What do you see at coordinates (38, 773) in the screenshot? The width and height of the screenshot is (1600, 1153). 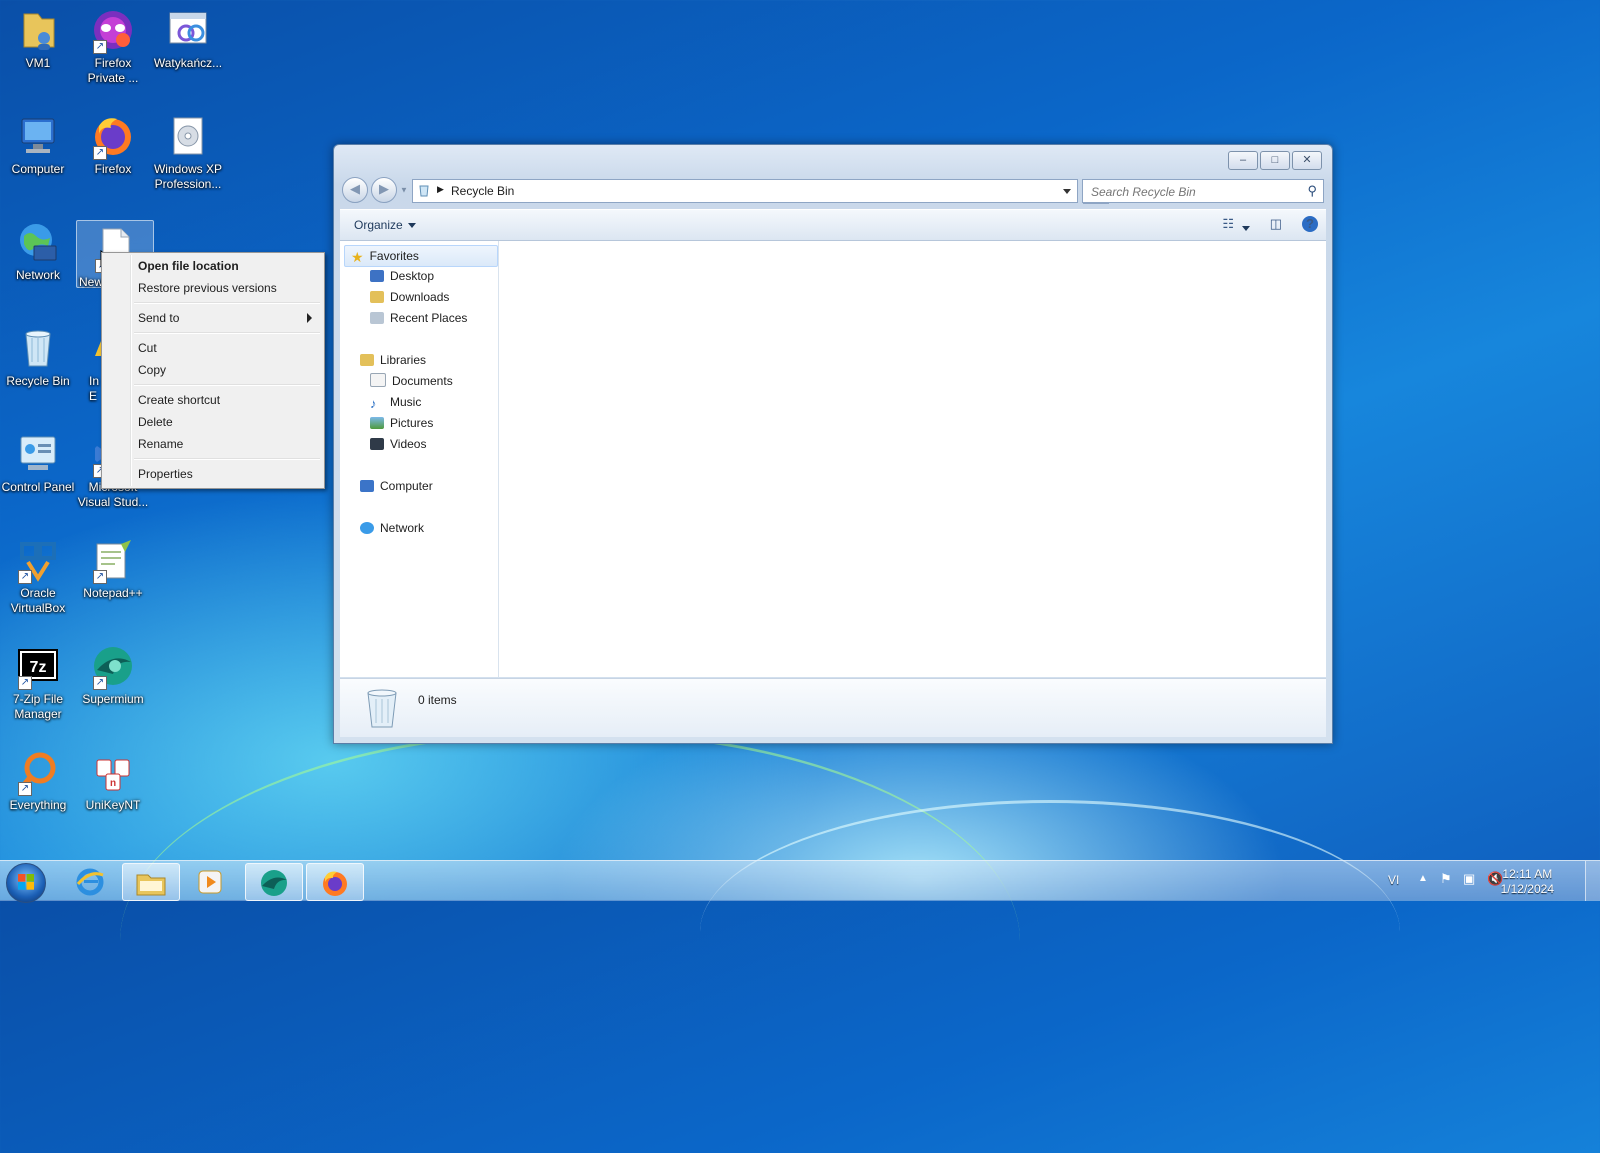 I see `everything-search-icon: ↗` at bounding box center [38, 773].